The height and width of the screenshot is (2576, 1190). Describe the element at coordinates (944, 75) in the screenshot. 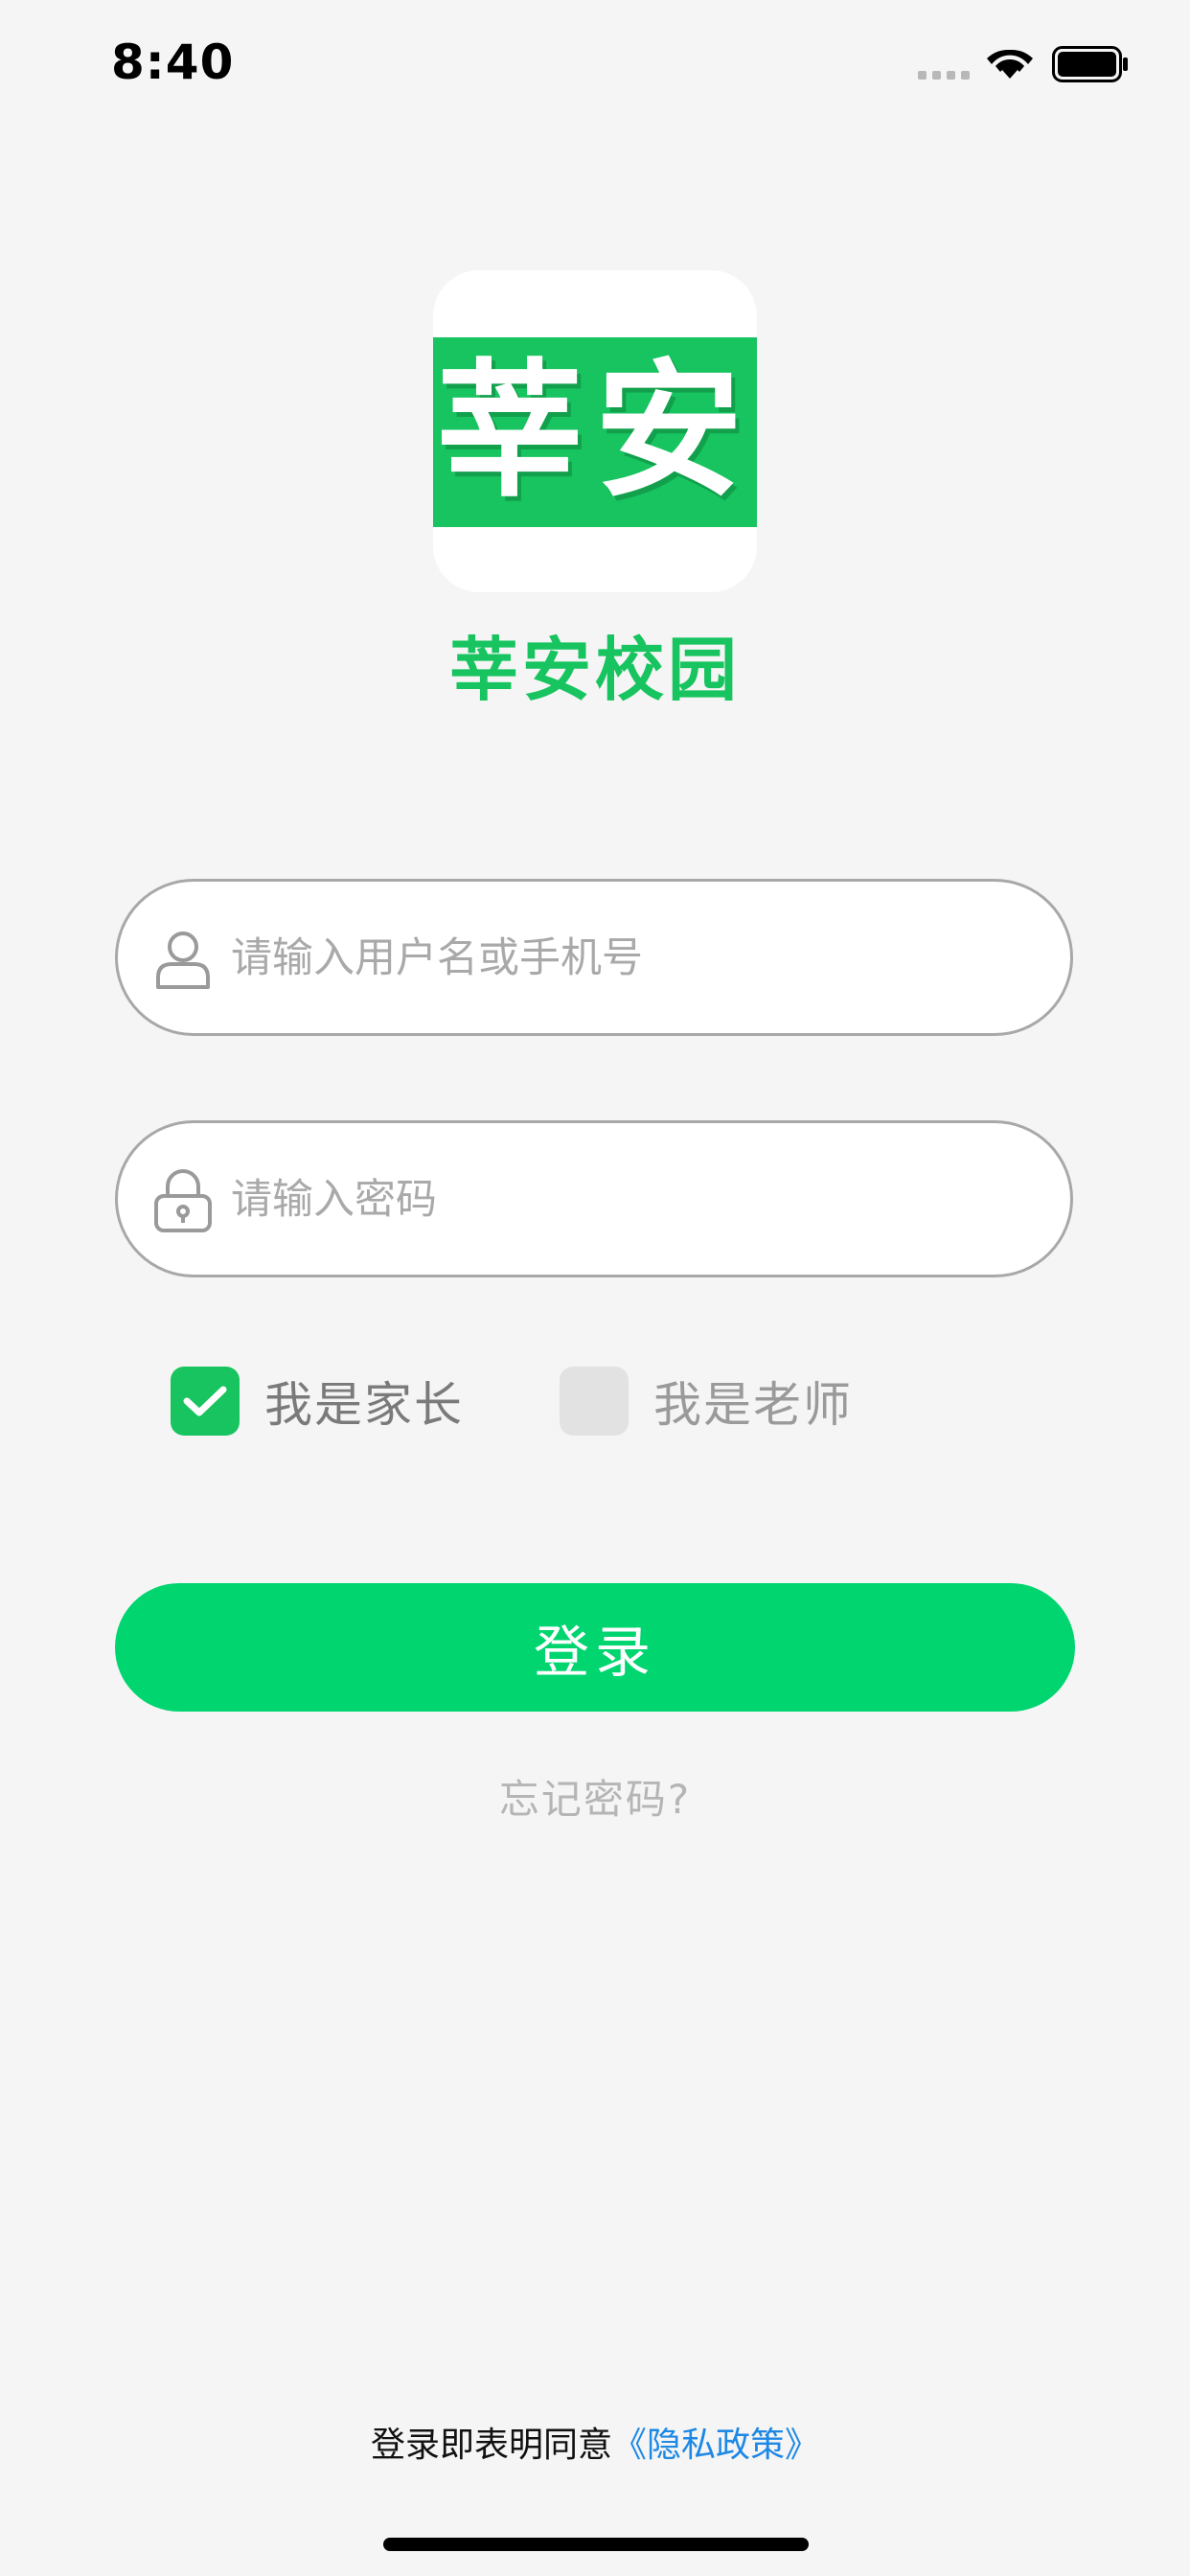

I see `cellular-signal-icon` at that location.